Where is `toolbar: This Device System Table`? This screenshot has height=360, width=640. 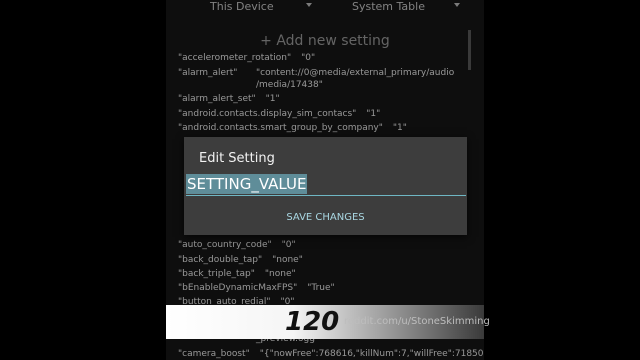
toolbar: This Device System Table is located at coordinates (325, 8).